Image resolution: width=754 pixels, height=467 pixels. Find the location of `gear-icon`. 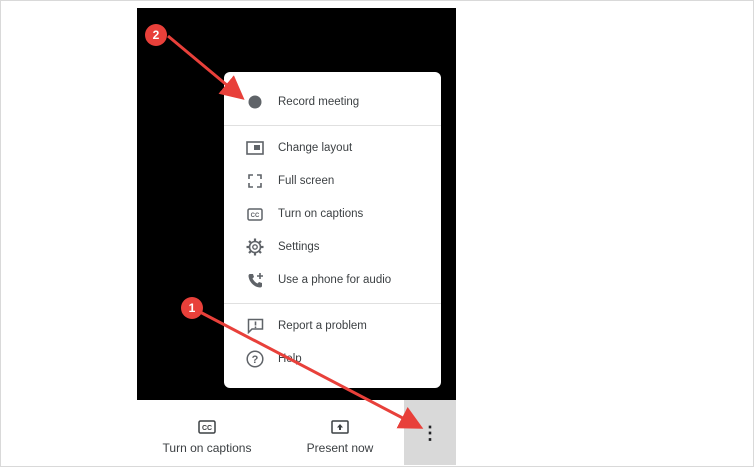

gear-icon is located at coordinates (255, 247).